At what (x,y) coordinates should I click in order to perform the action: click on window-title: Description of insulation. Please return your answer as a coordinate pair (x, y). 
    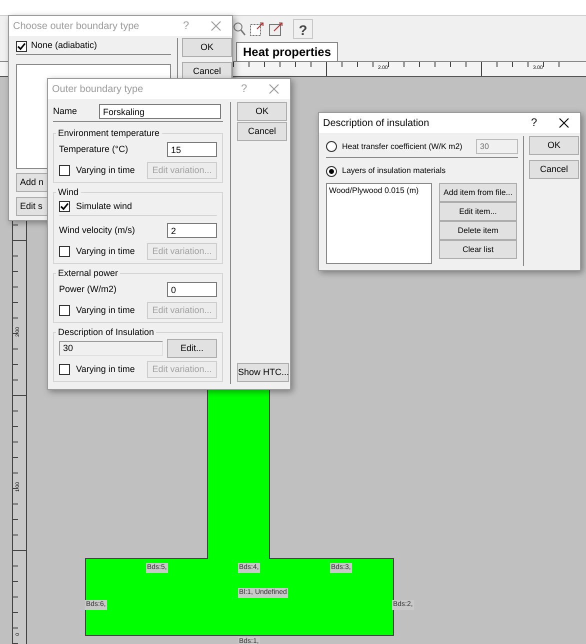
    Looking at the image, I should click on (376, 123).